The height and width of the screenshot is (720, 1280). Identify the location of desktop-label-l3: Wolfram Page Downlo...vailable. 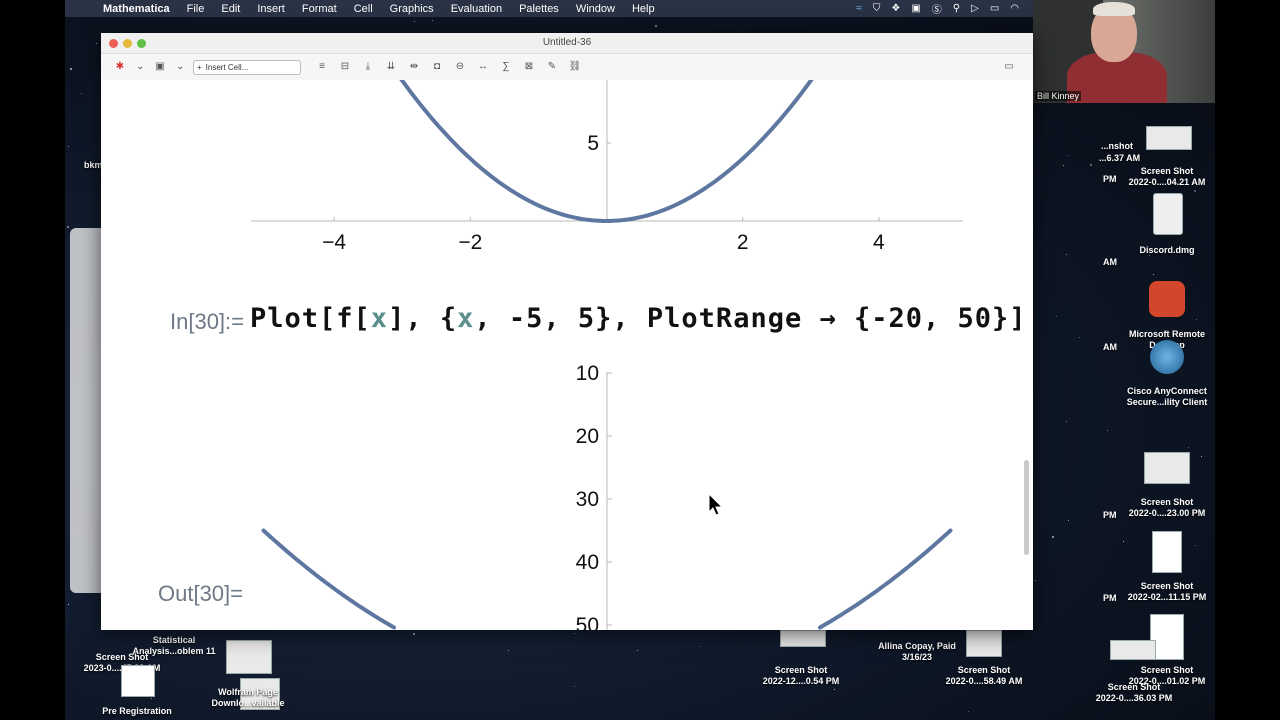
(248, 697).